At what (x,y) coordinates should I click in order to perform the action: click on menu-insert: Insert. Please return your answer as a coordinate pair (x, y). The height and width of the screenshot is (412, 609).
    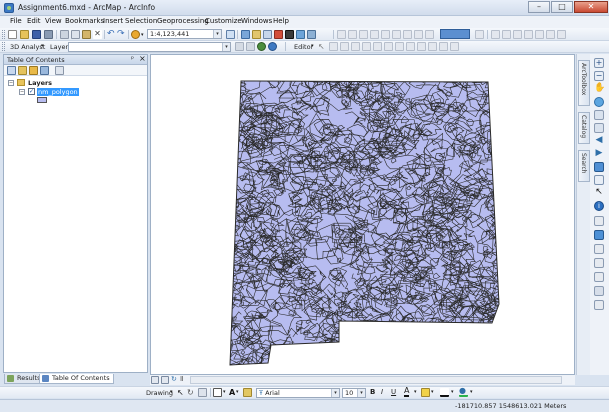
    Looking at the image, I should click on (113, 21).